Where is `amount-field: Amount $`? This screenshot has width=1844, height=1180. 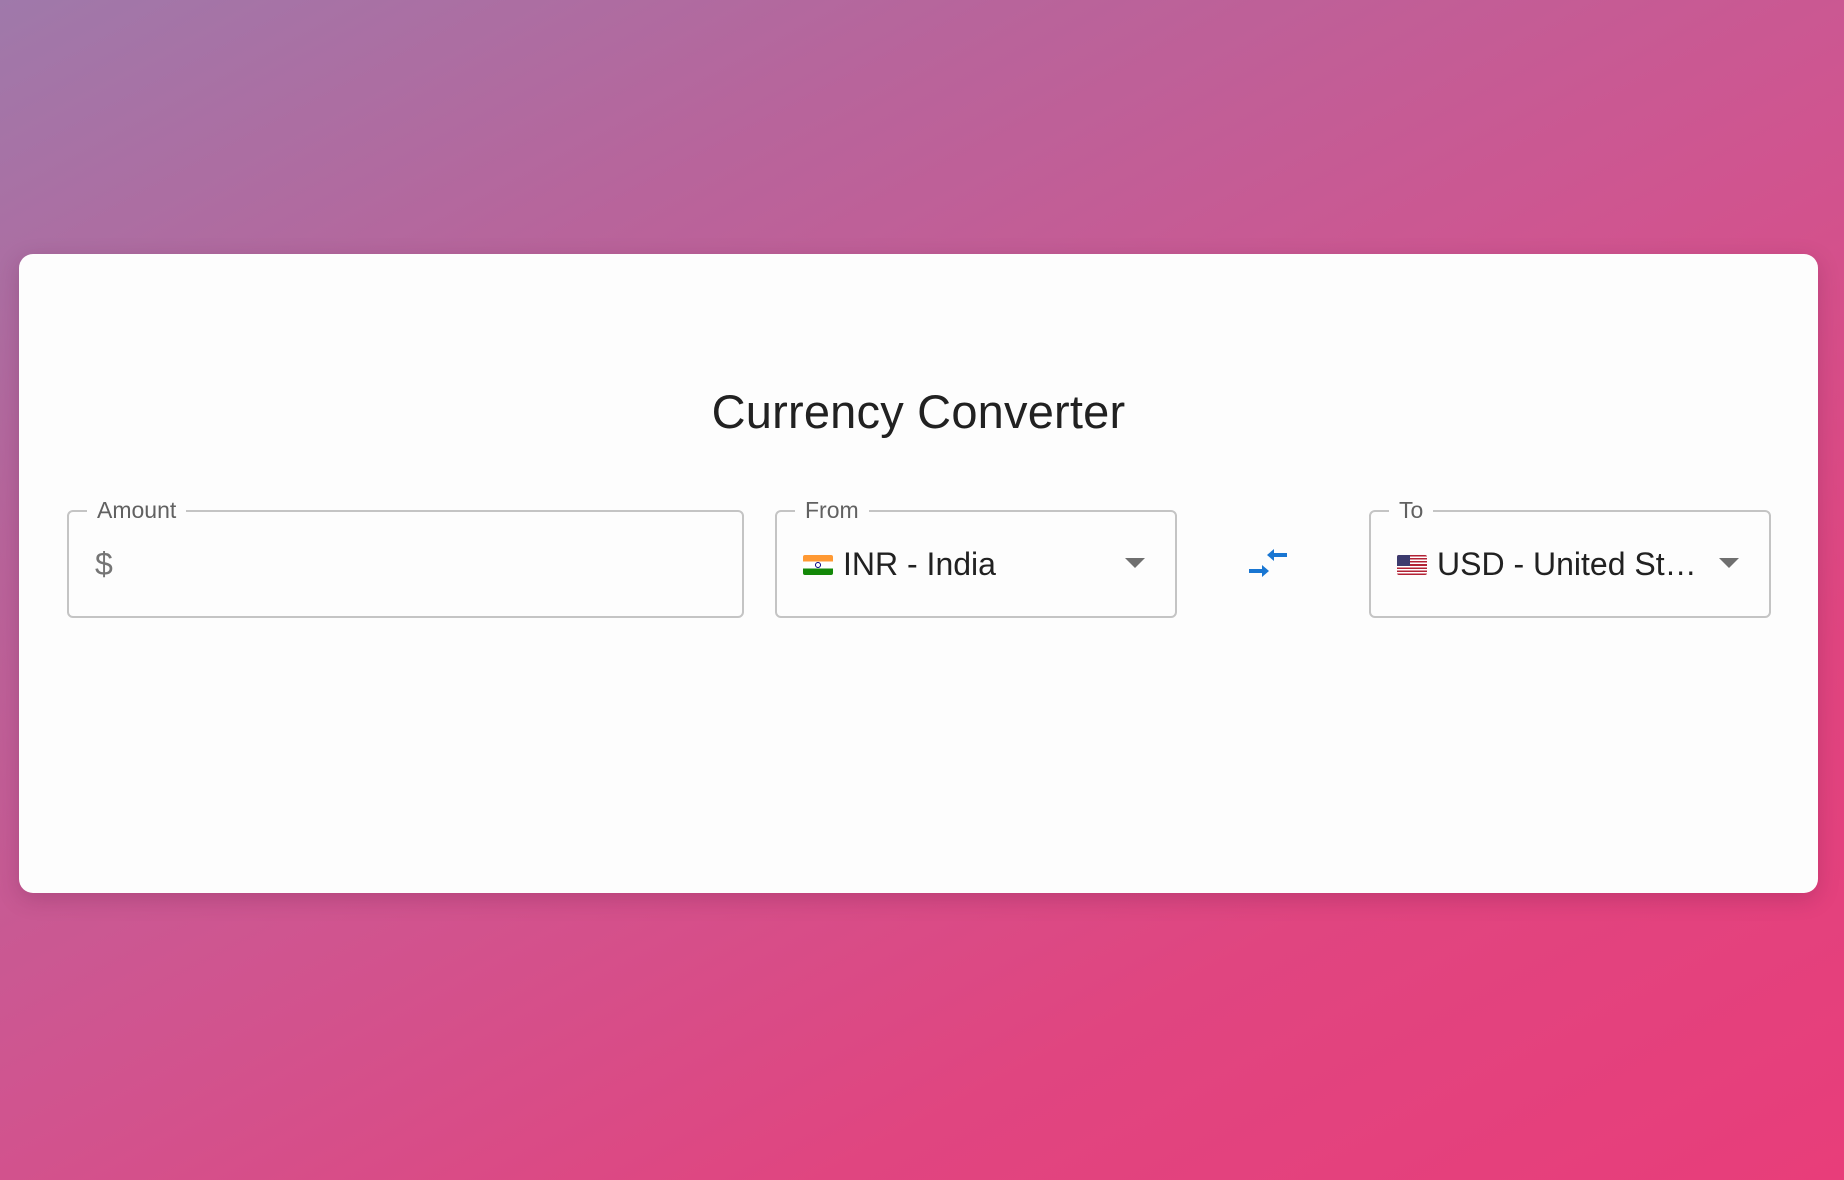
amount-field: Amount $ is located at coordinates (405, 556).